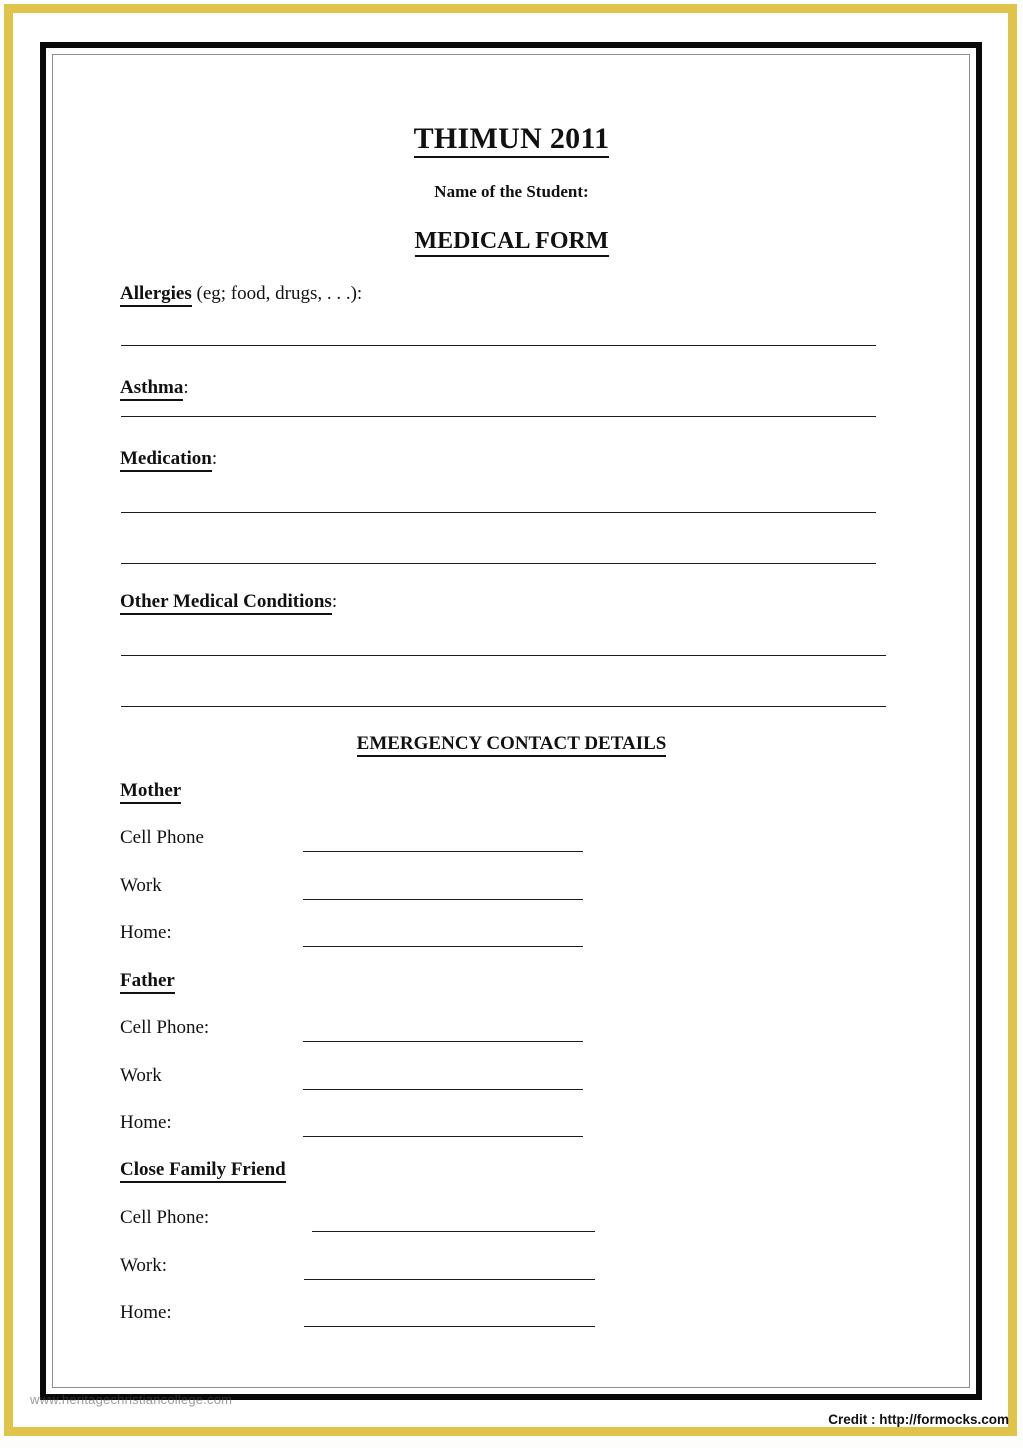 This screenshot has width=1023, height=1448. I want to click on field-key-medication: Medication, so click(166, 460).